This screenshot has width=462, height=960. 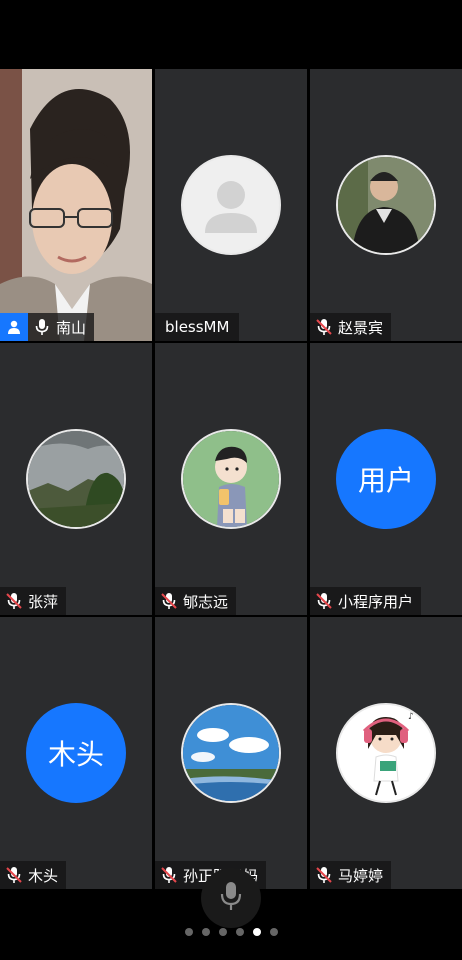 I want to click on page-dot-active, so click(x=256, y=932).